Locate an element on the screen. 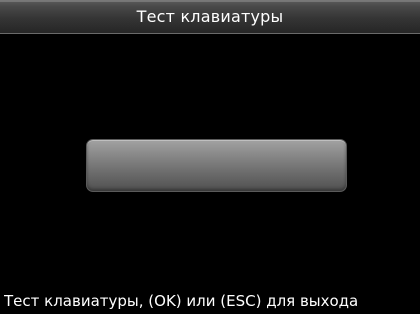  key-display-value is located at coordinates (216, 165).